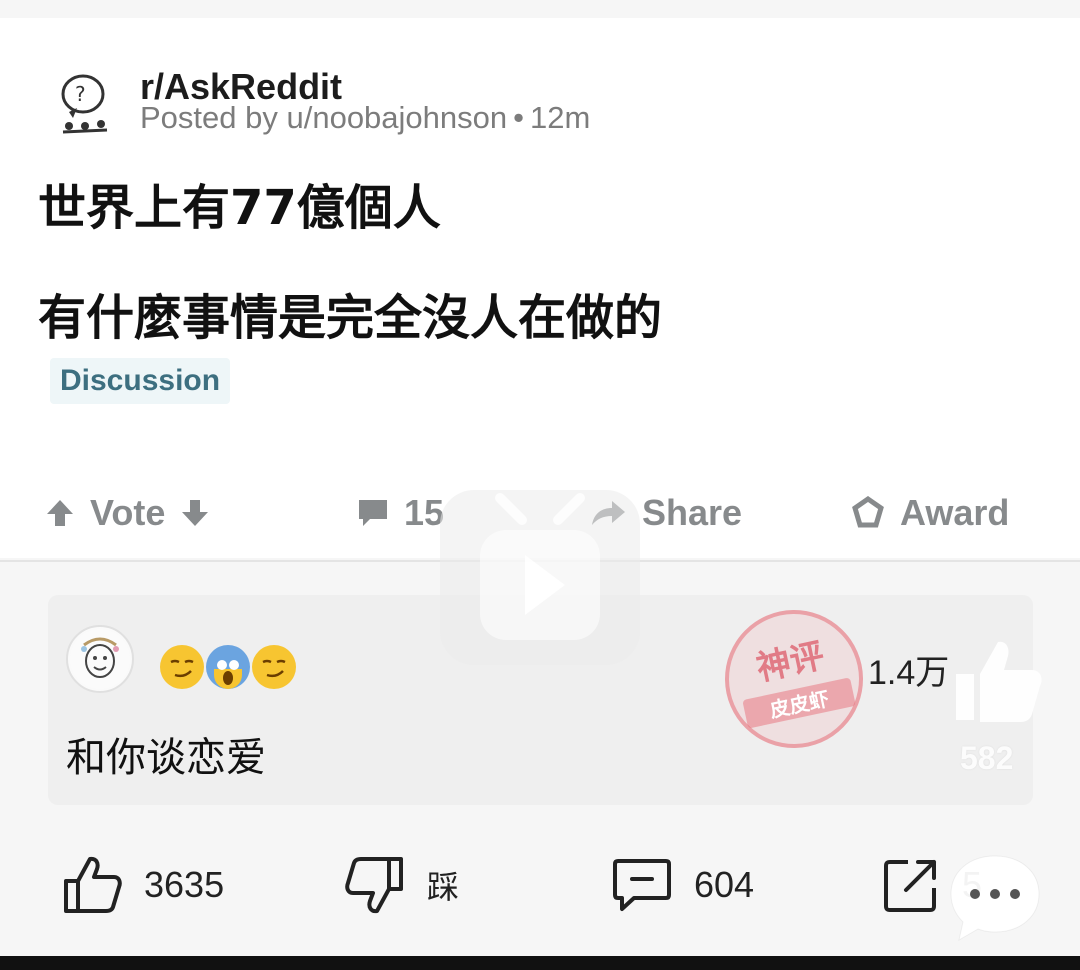  Describe the element at coordinates (400, 513) in the screenshot. I see `comments-button: 15` at that location.